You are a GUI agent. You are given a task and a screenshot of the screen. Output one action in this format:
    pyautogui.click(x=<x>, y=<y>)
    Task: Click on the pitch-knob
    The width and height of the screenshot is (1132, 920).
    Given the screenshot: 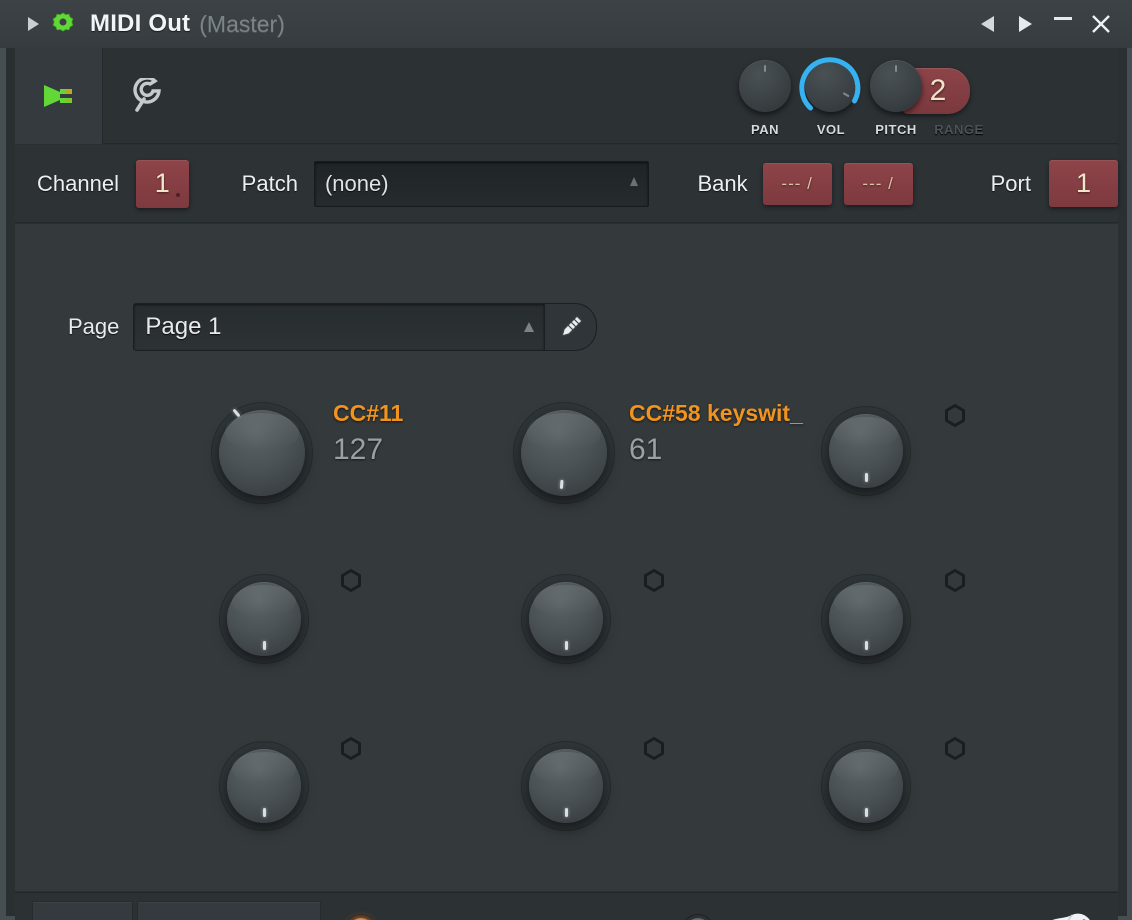 What is the action you would take?
    pyautogui.click(x=896, y=86)
    